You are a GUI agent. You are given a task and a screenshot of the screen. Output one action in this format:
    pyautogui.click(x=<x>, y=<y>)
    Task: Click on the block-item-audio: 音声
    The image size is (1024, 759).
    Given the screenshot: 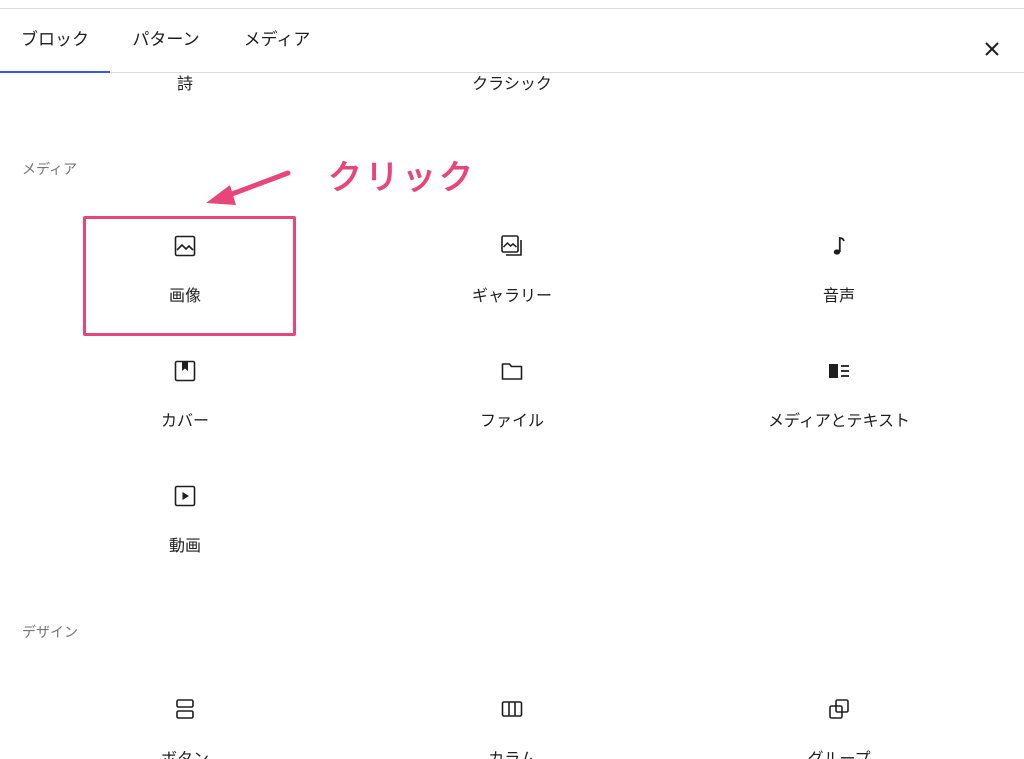 What is the action you would take?
    pyautogui.click(x=839, y=277)
    